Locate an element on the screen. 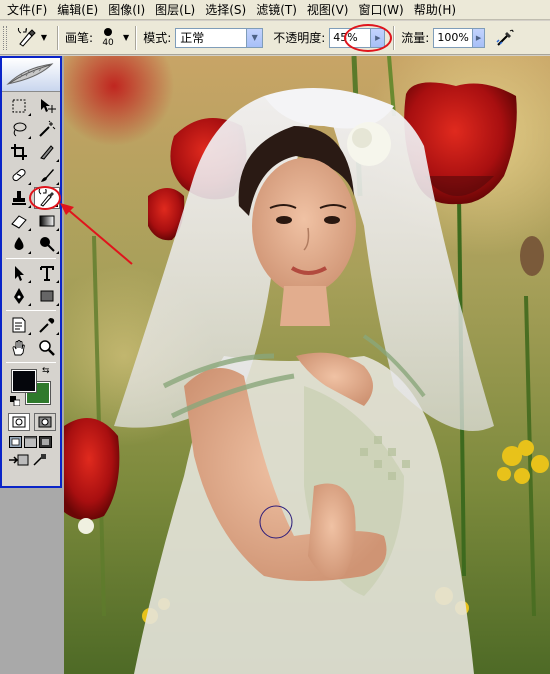  hand-tool is located at coordinates (19, 348).